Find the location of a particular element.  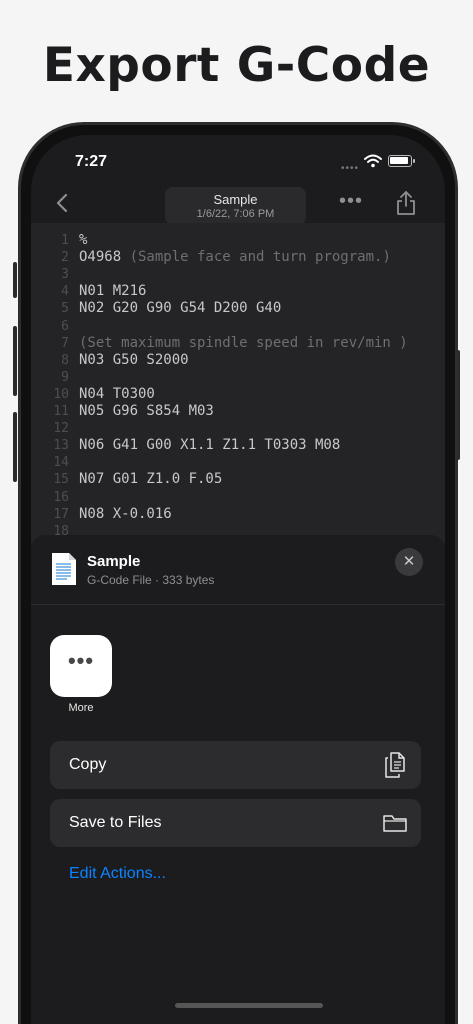

code-text: N07 G01 Z1.0 F.05 is located at coordinates (150, 479).